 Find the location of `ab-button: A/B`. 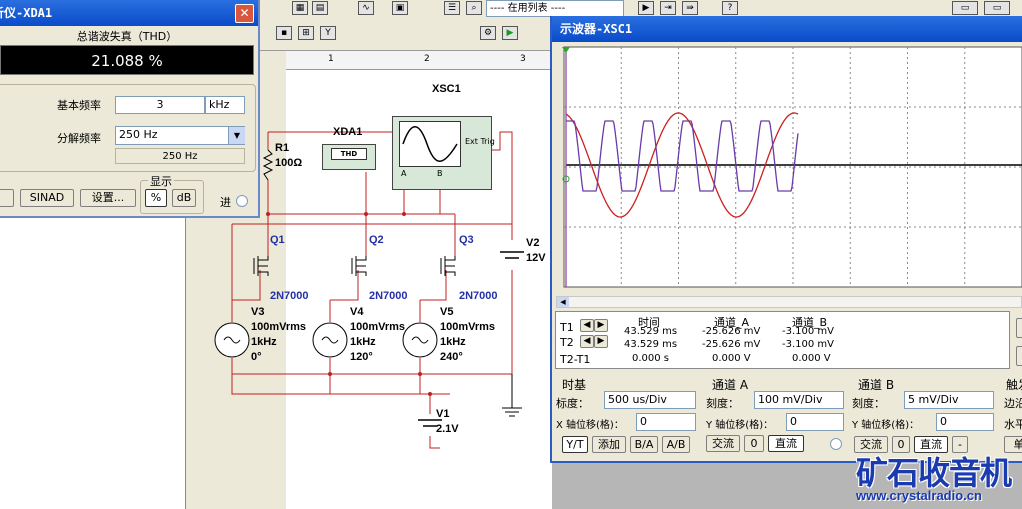

ab-button: A/B is located at coordinates (676, 444).